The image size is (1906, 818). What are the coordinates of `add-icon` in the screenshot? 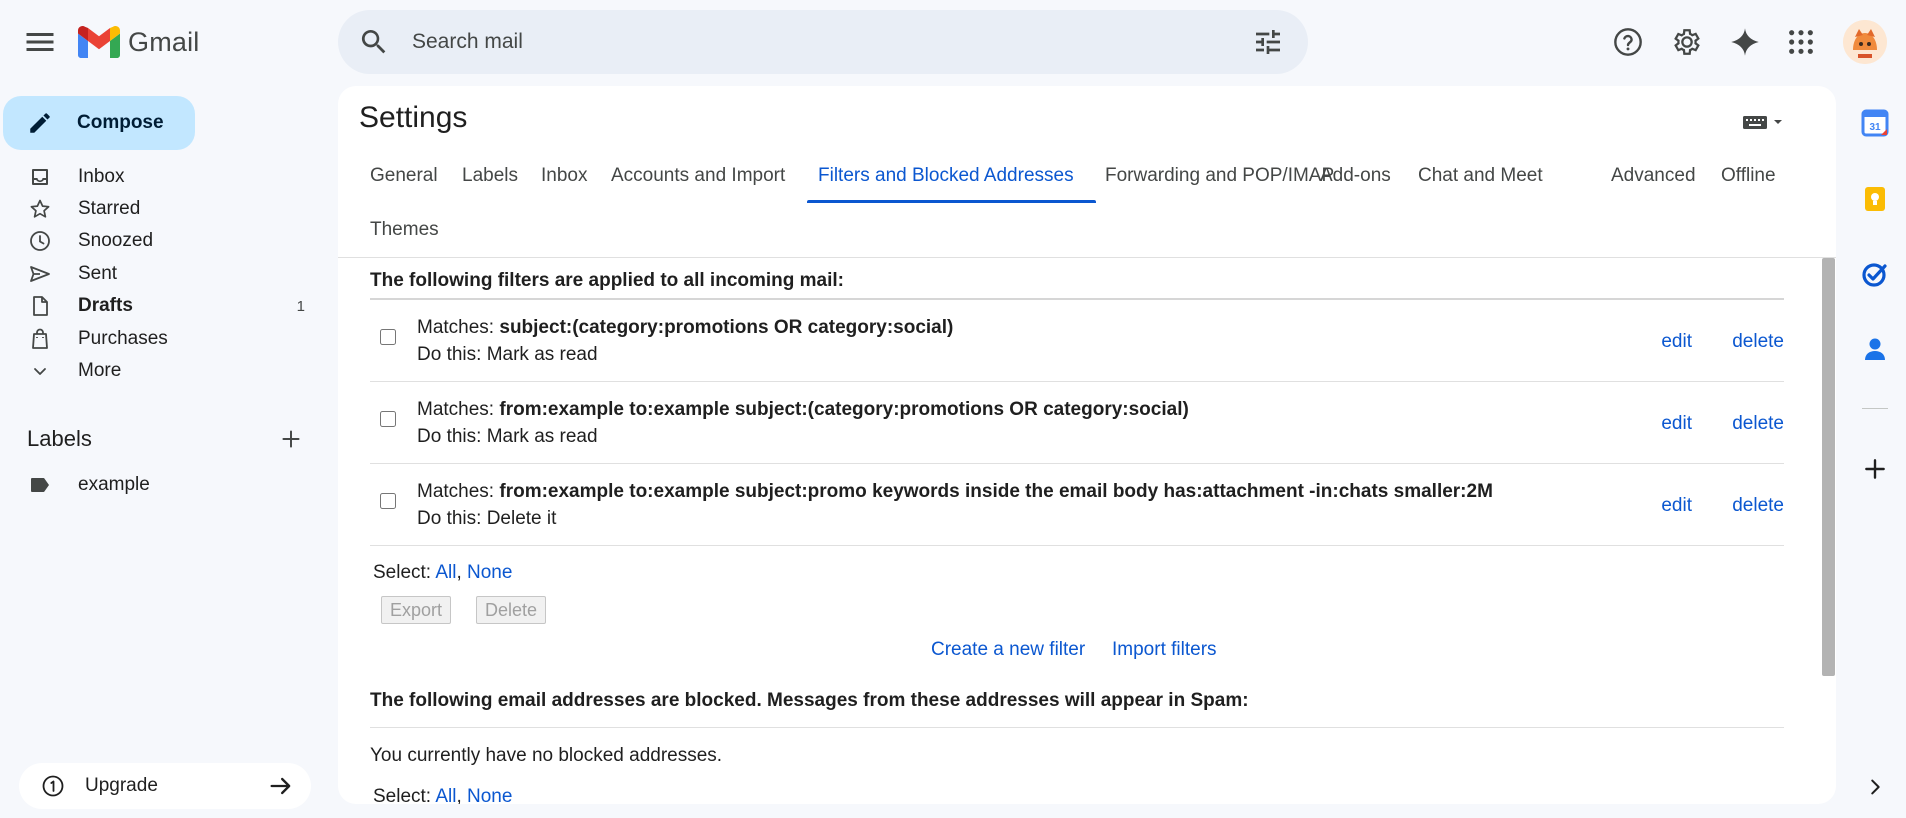 It's located at (1875, 469).